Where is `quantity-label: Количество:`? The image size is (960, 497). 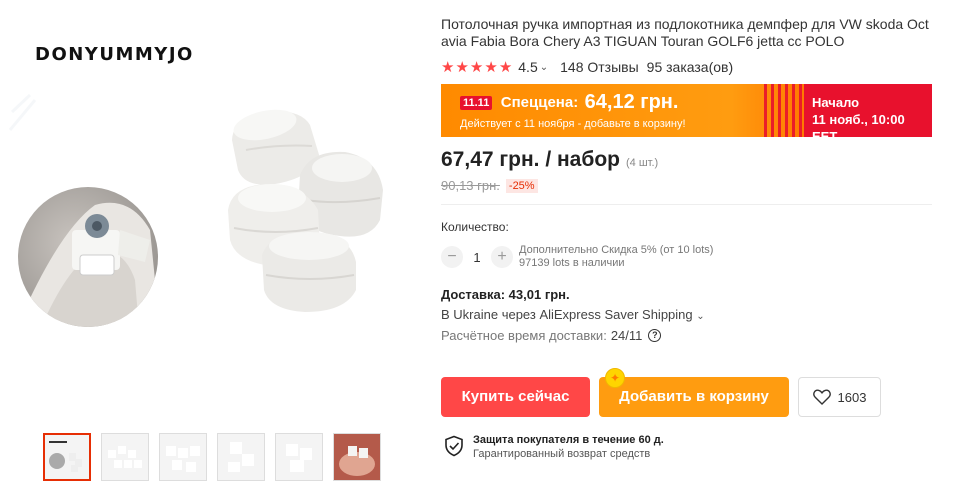
quantity-label: Количество: is located at coordinates (475, 227).